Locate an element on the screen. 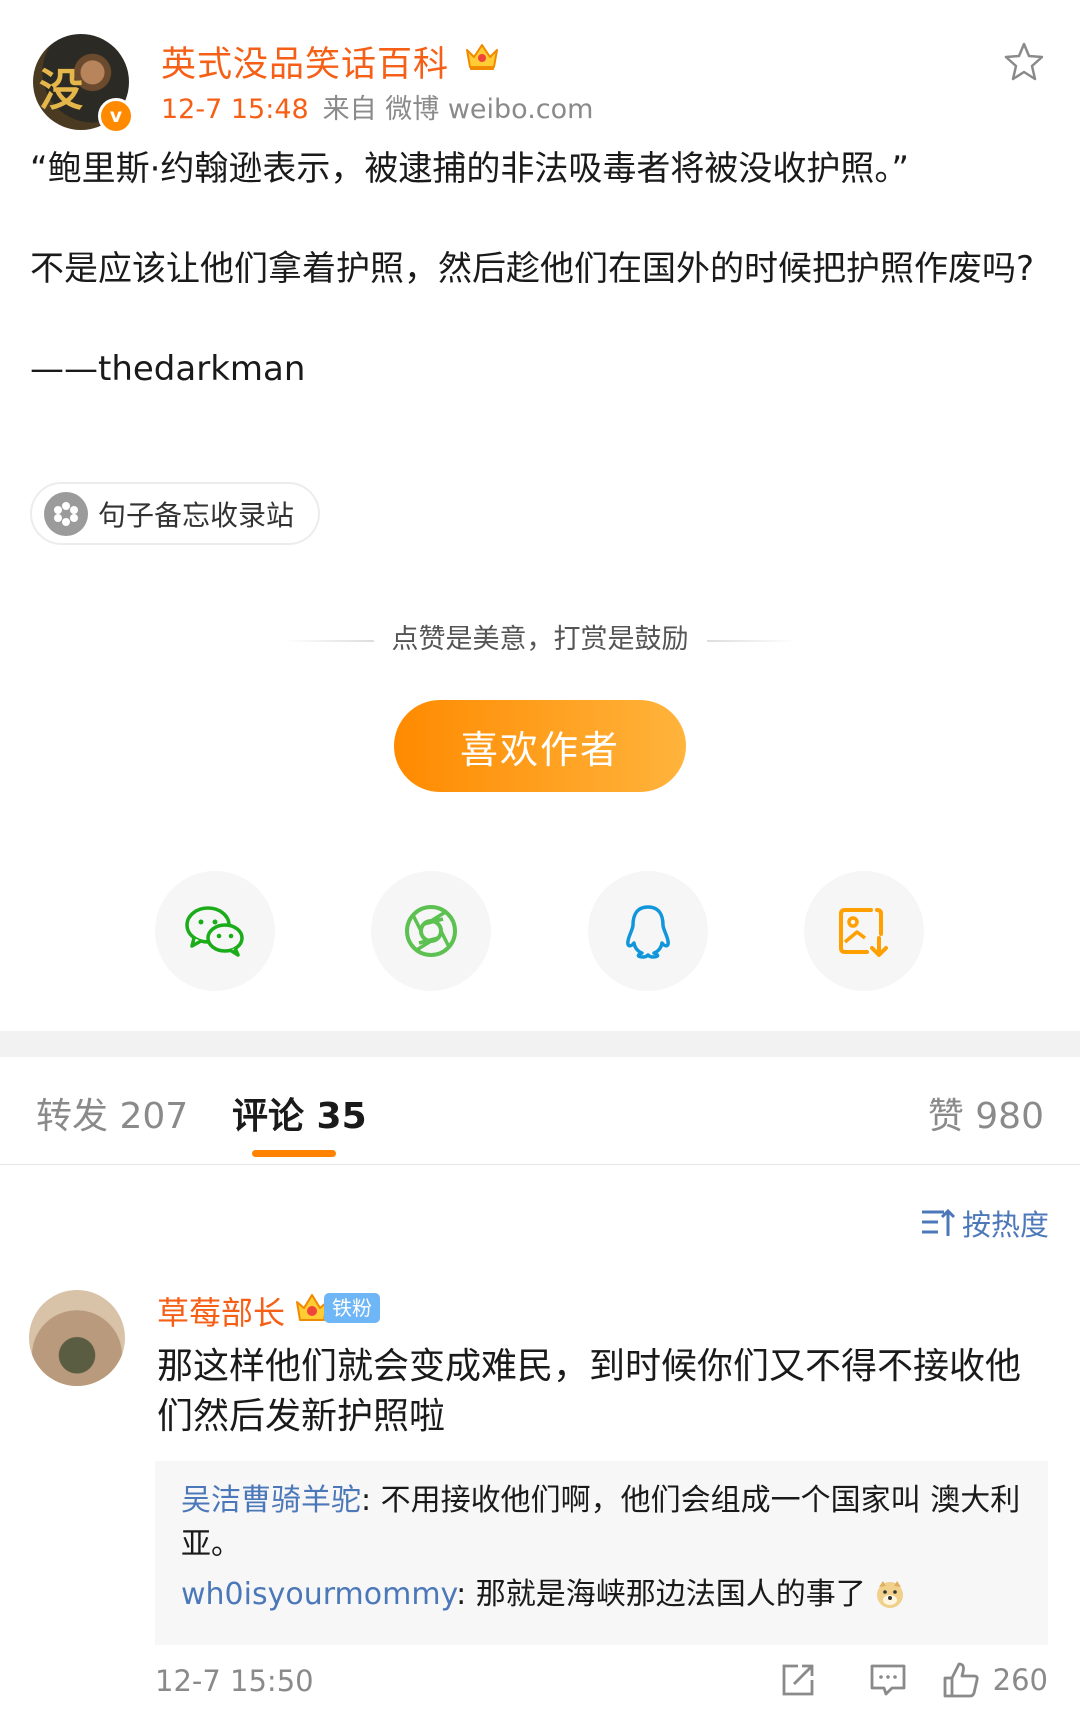 This screenshot has width=1080, height=1723. sort-toggle: 按热度 is located at coordinates (984, 1223).